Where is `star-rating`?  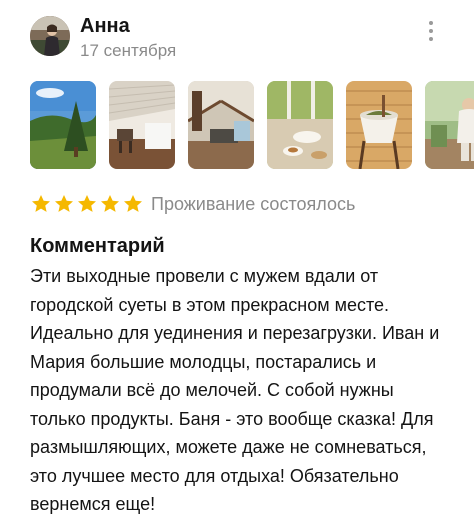 star-rating is located at coordinates (87, 204).